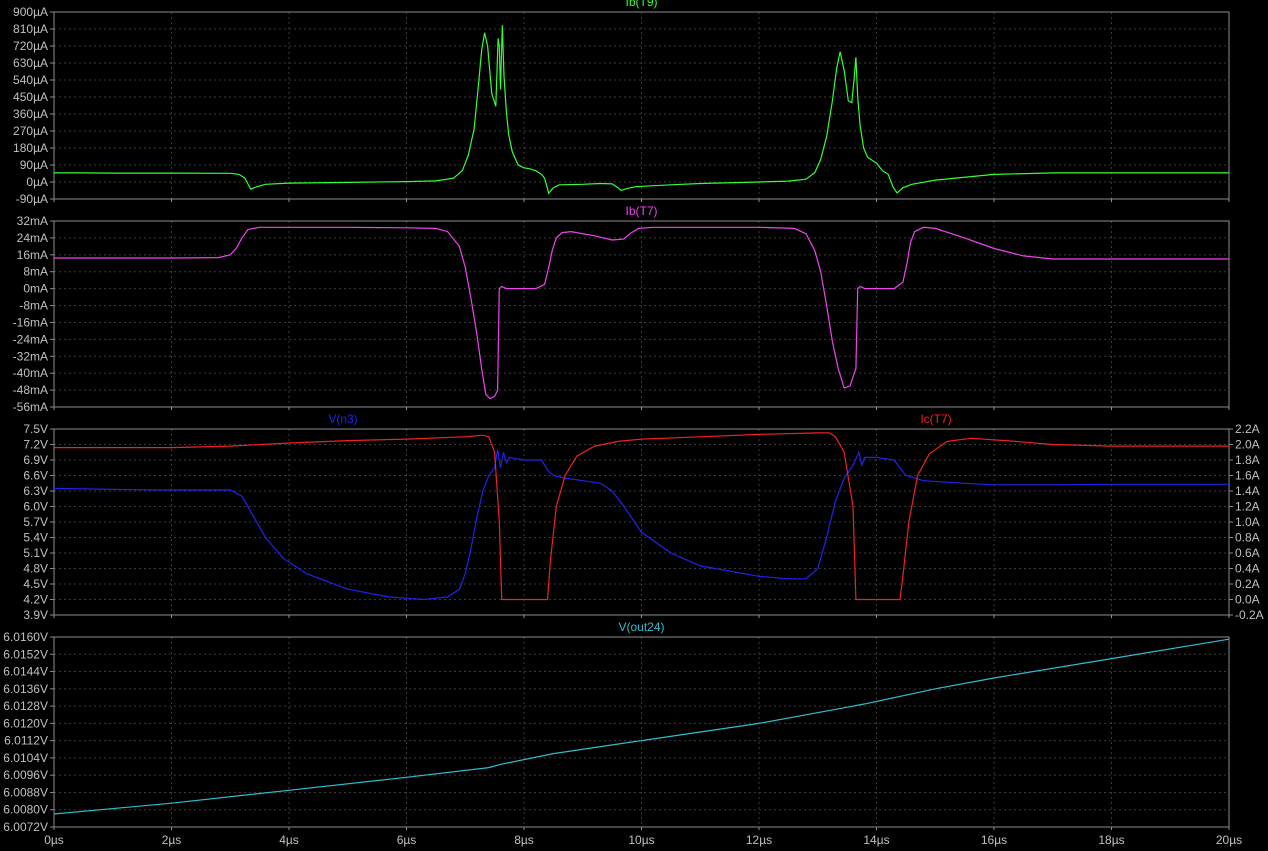 Image resolution: width=1268 pixels, height=851 pixels. I want to click on y-tick-label: 6.0128V, so click(25, 706).